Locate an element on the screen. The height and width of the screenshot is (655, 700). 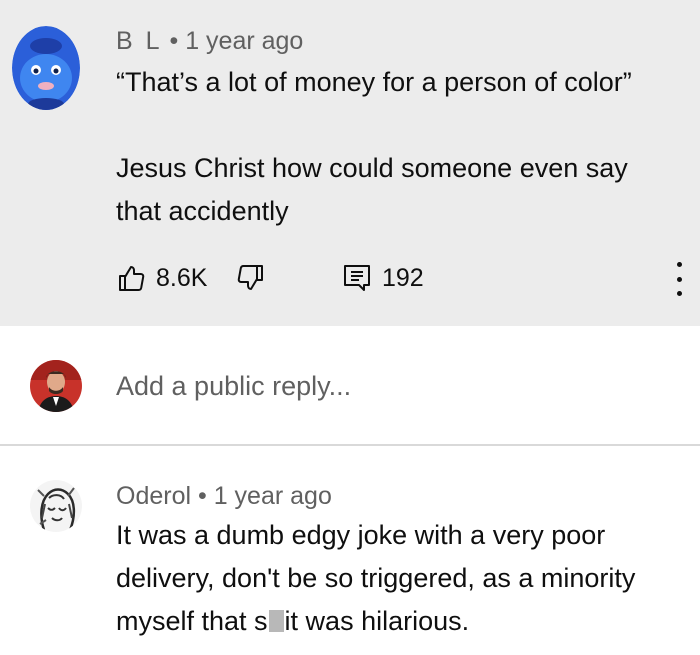
reply-meta: Oderol • 1 year ago is located at coordinates (224, 496).